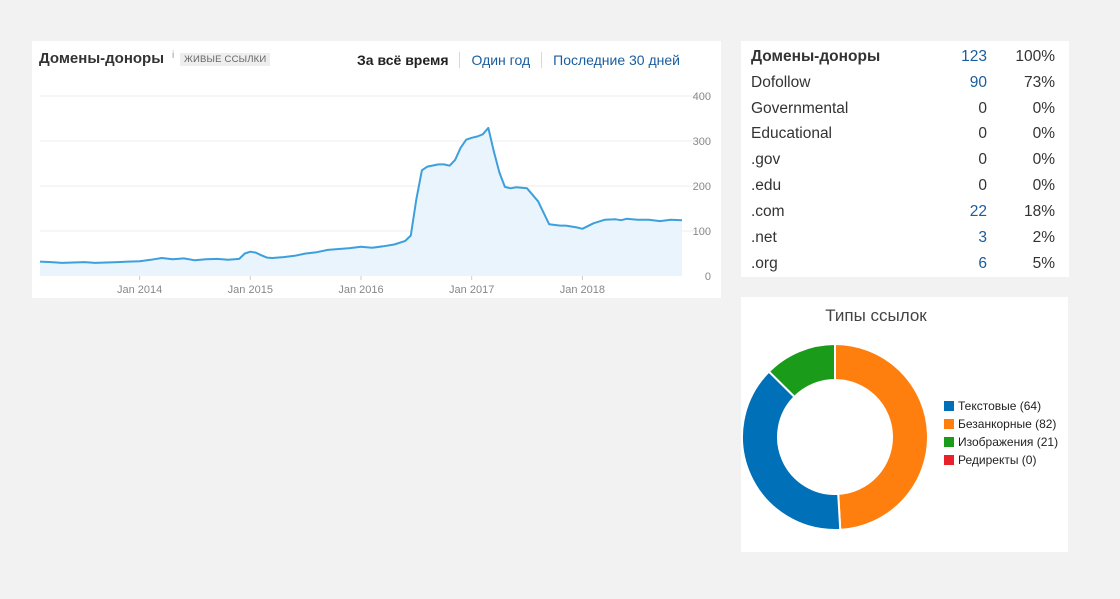 The image size is (1120, 599). I want to click on stats-row-referring-domains: Домены-доноры 123 100%, so click(903, 61).